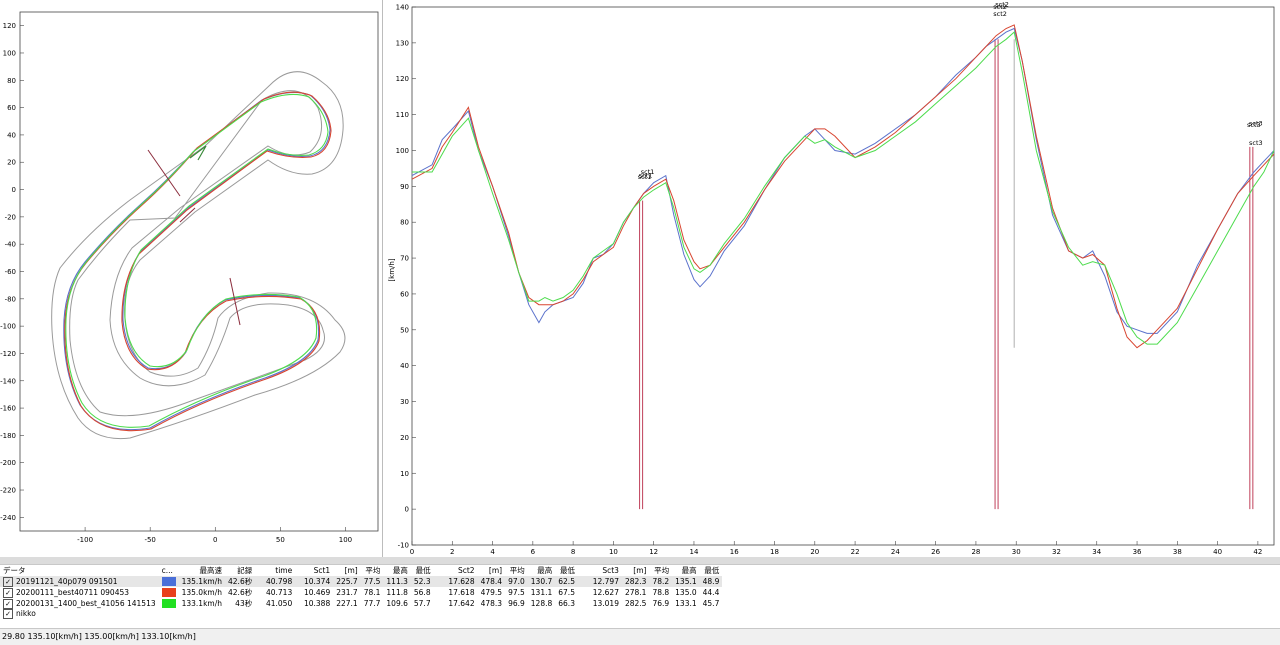  What do you see at coordinates (456, 570) in the screenshot?
I see `col-header: Sct2` at bounding box center [456, 570].